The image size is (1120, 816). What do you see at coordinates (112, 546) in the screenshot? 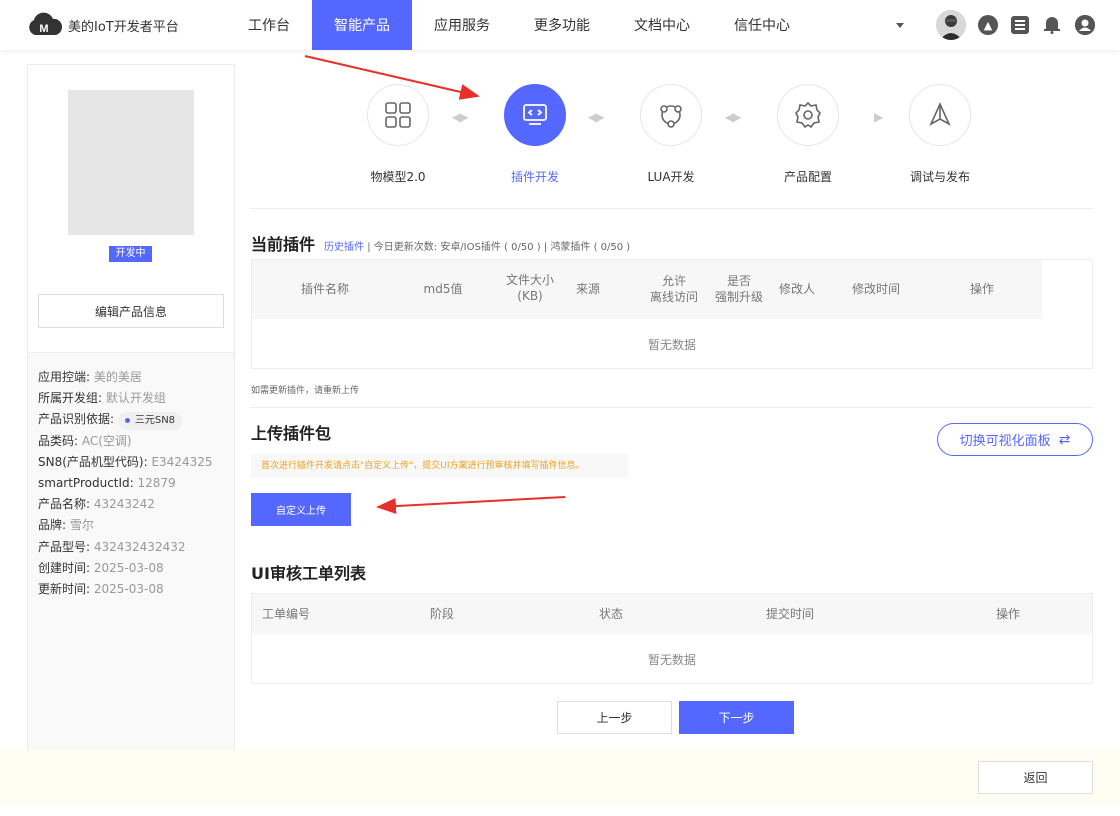
I see `info-model: 产品型号: 432432432432` at bounding box center [112, 546].